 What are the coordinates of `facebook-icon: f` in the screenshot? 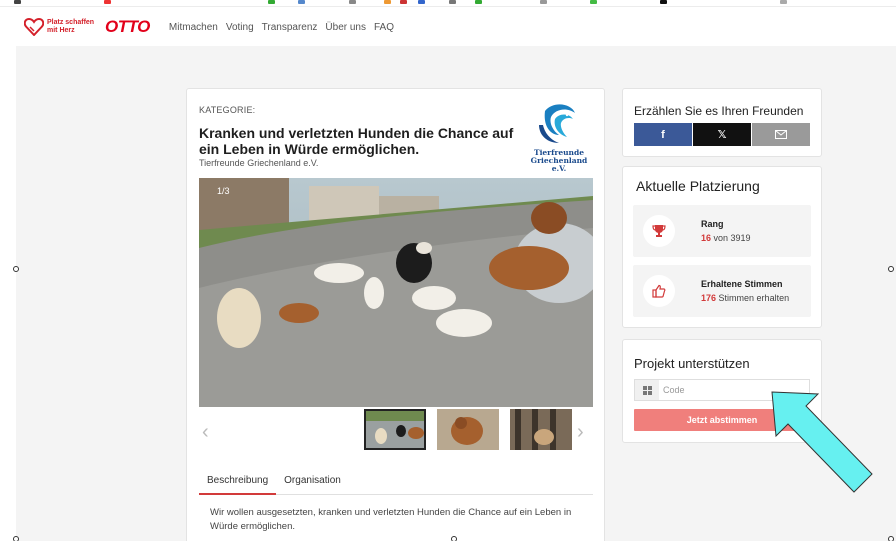 It's located at (663, 134).